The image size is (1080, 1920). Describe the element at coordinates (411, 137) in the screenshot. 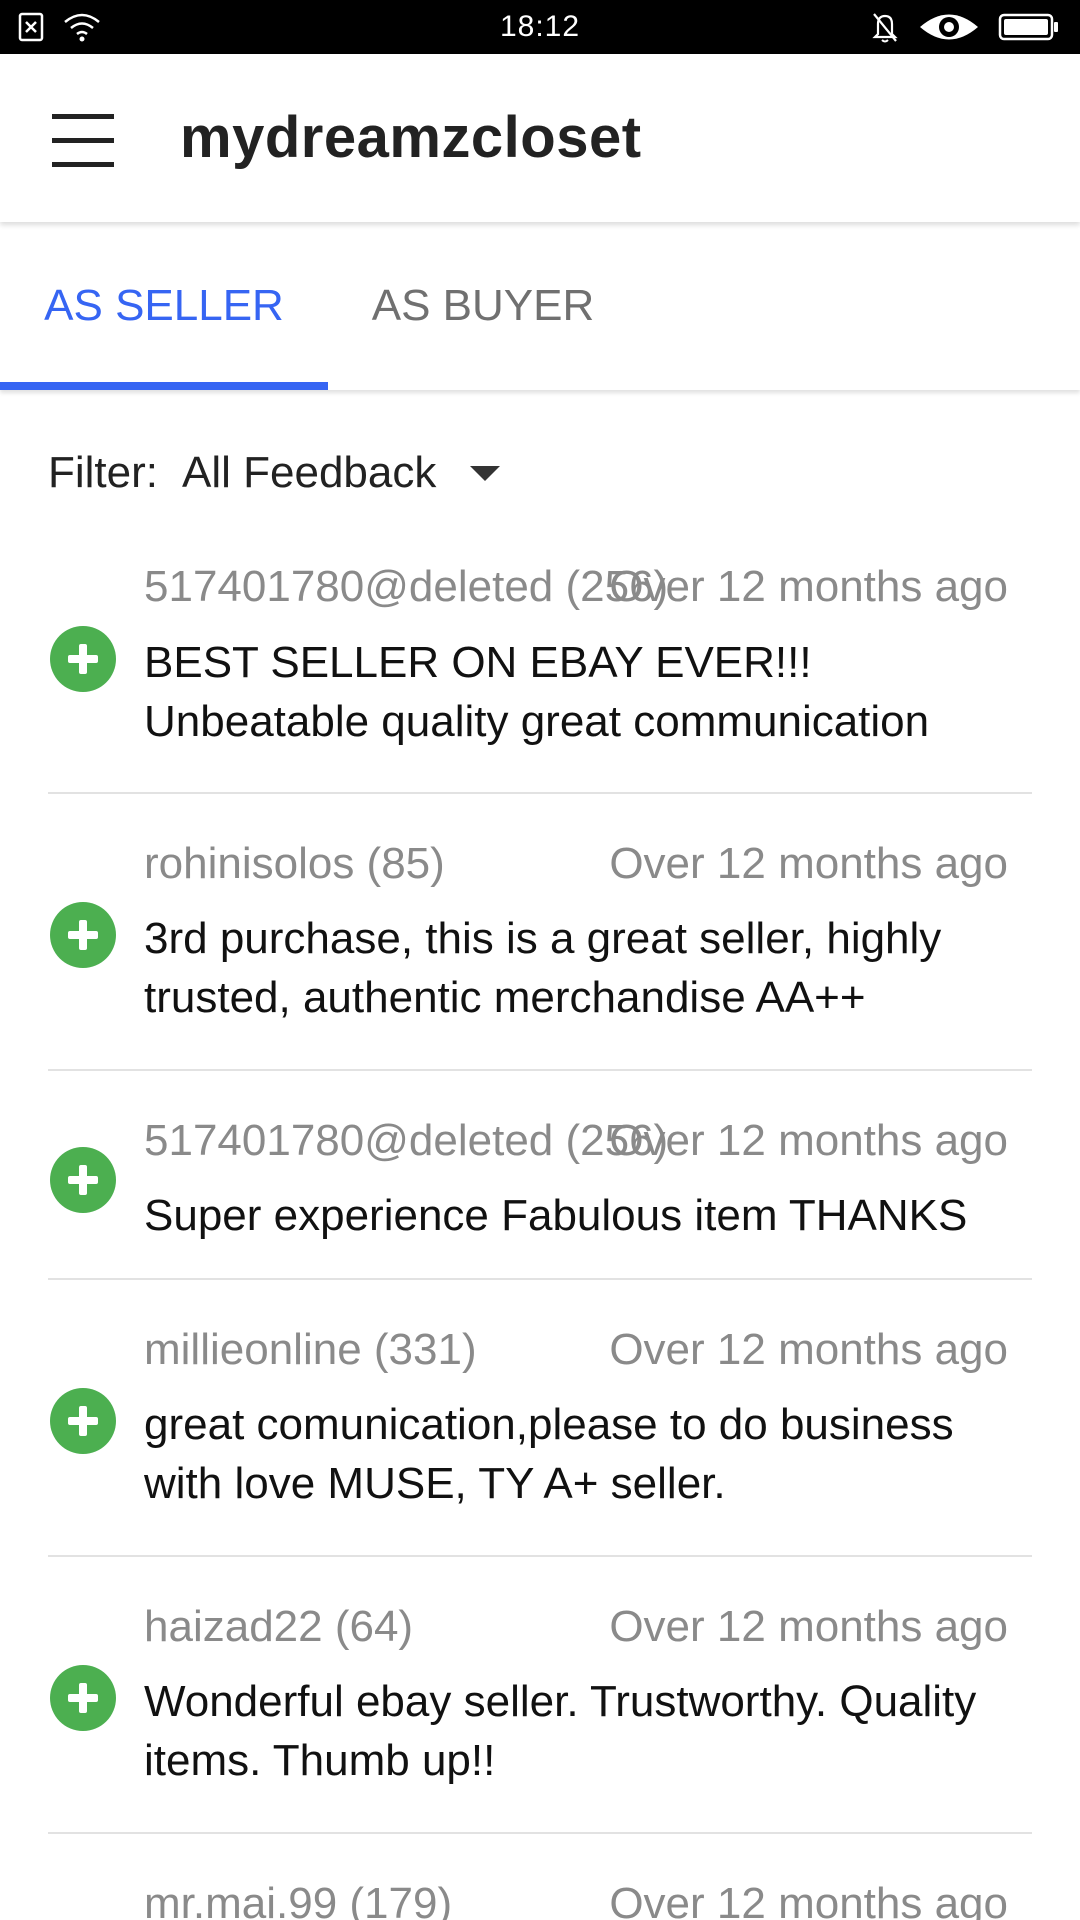

I see `page-title: mydreamzcloset` at that location.